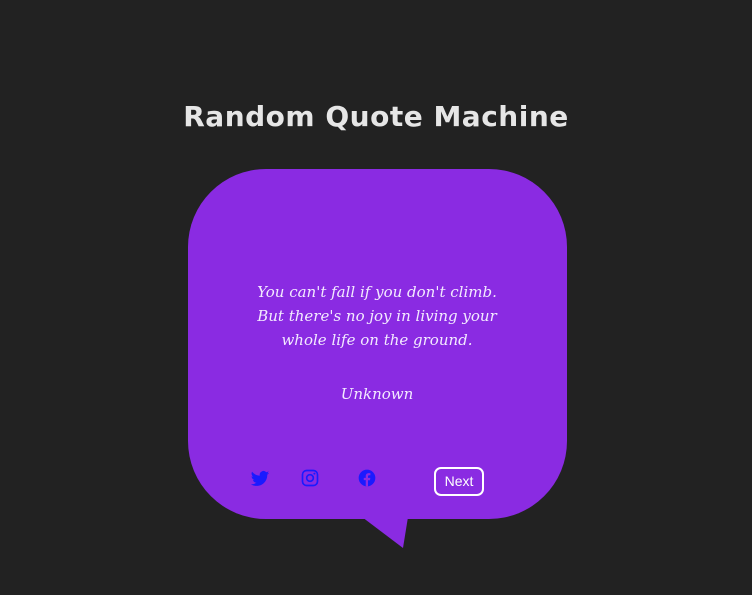 The height and width of the screenshot is (595, 752). I want to click on instagram-share-link, so click(310, 478).